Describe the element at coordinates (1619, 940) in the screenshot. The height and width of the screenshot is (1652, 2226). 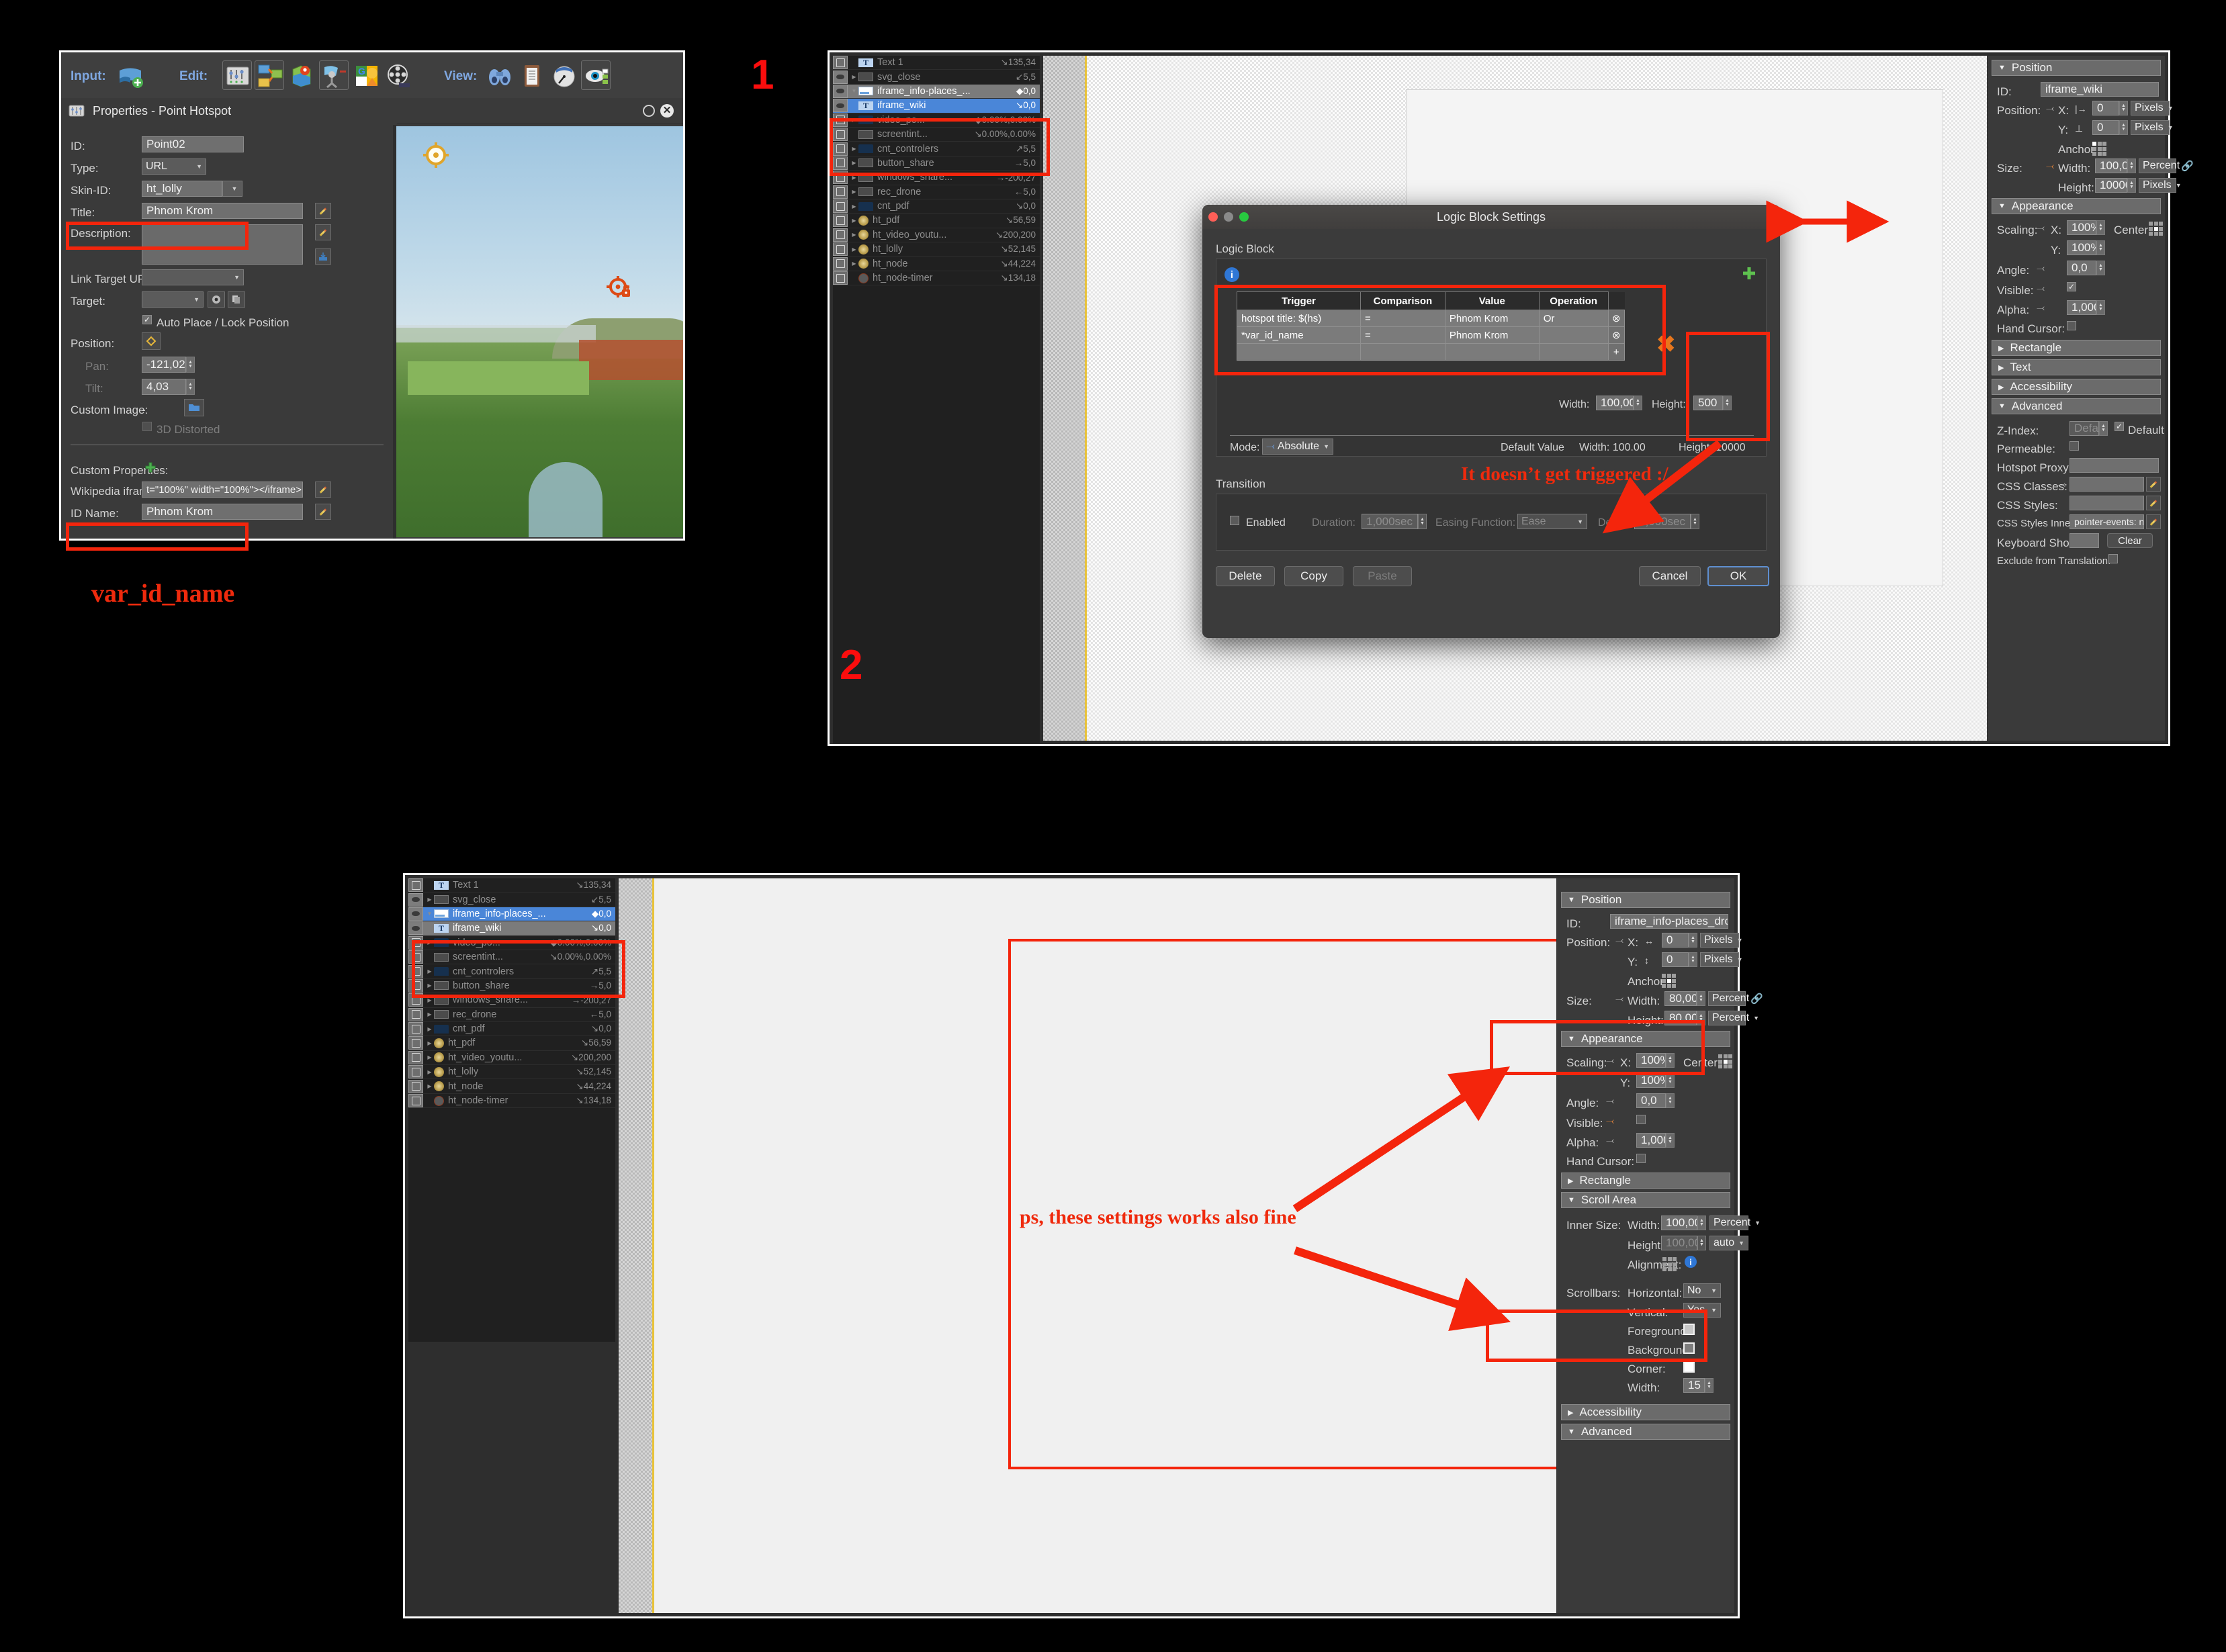
I see `position-branch-icon-b: ⤙` at that location.